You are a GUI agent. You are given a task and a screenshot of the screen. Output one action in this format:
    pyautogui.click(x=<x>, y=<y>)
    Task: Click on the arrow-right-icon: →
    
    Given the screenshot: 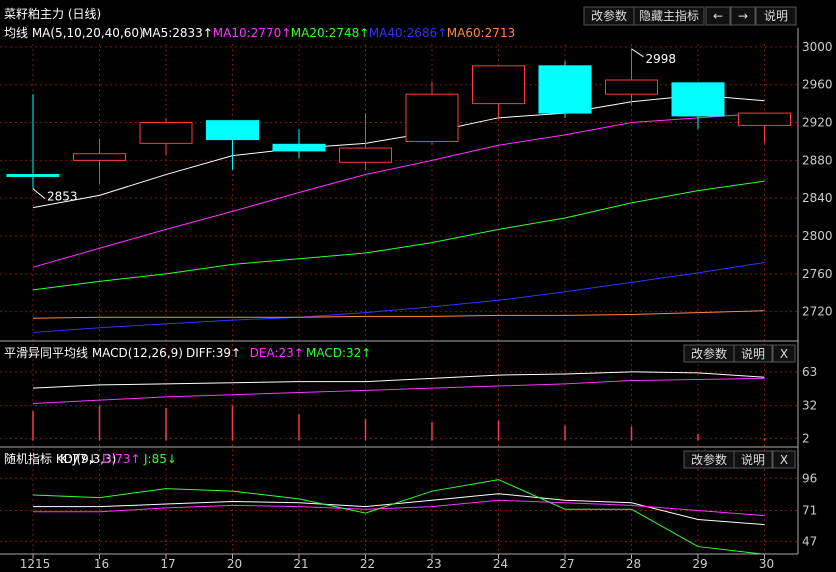 What is the action you would take?
    pyautogui.click(x=743, y=16)
    